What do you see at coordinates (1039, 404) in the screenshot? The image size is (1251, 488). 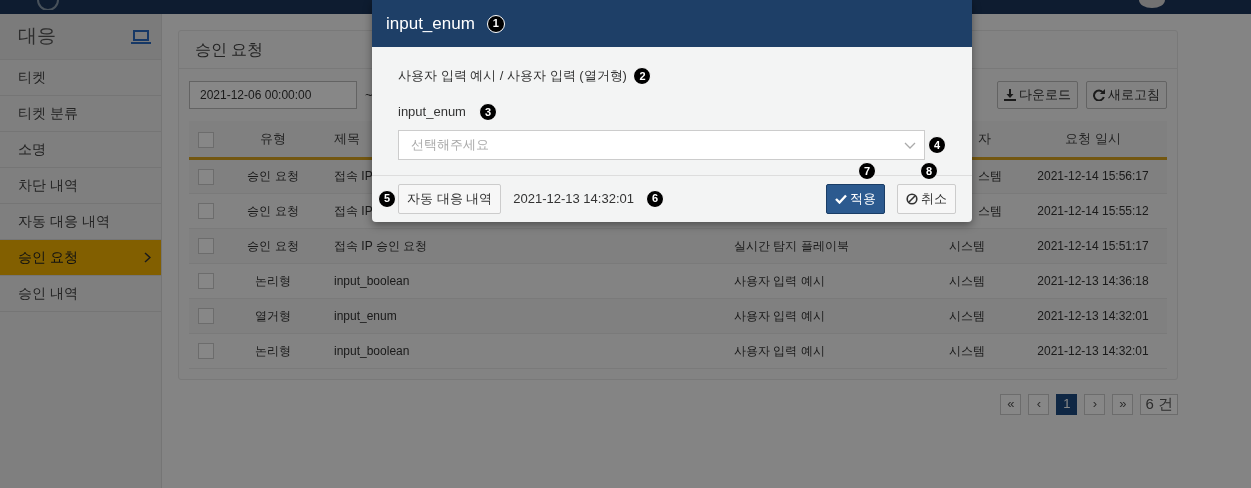 I see `previous-page-button: ‹` at bounding box center [1039, 404].